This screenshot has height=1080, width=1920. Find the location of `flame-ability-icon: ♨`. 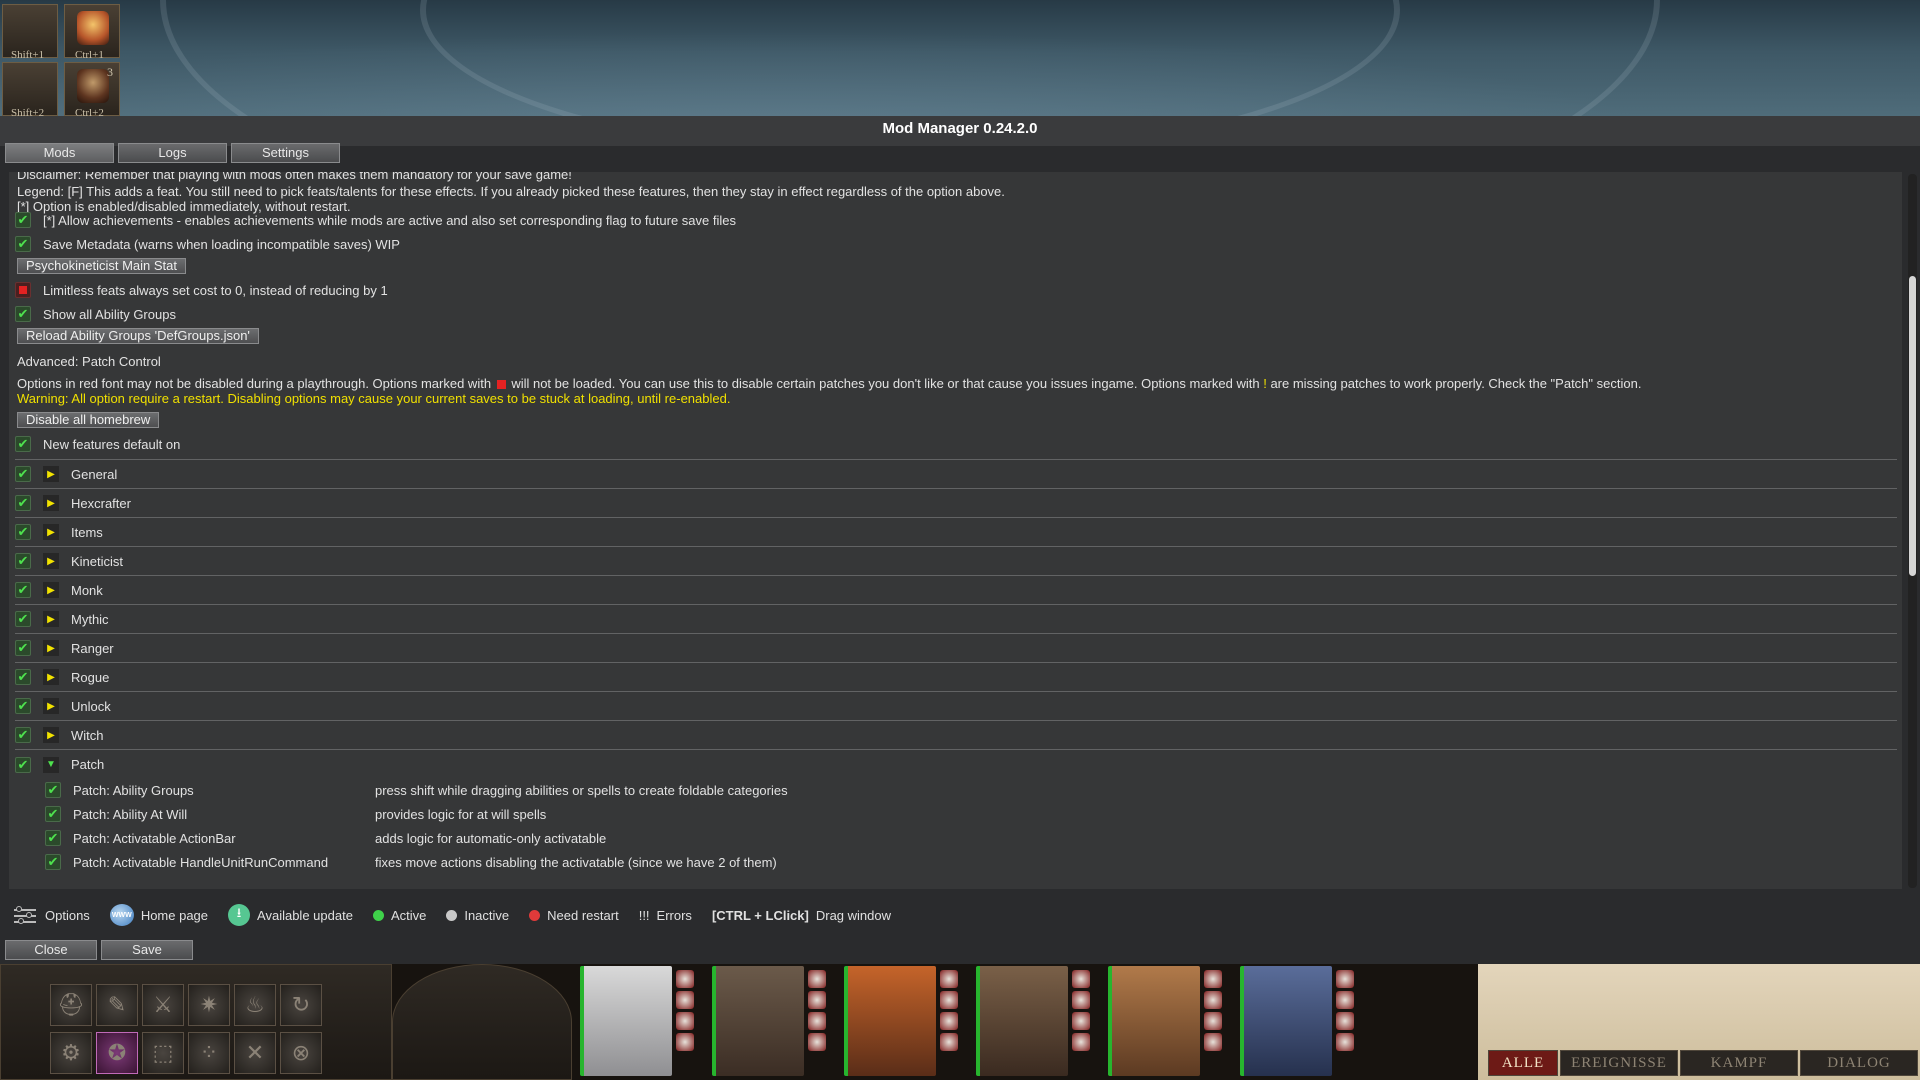

flame-ability-icon: ♨ is located at coordinates (255, 1005).